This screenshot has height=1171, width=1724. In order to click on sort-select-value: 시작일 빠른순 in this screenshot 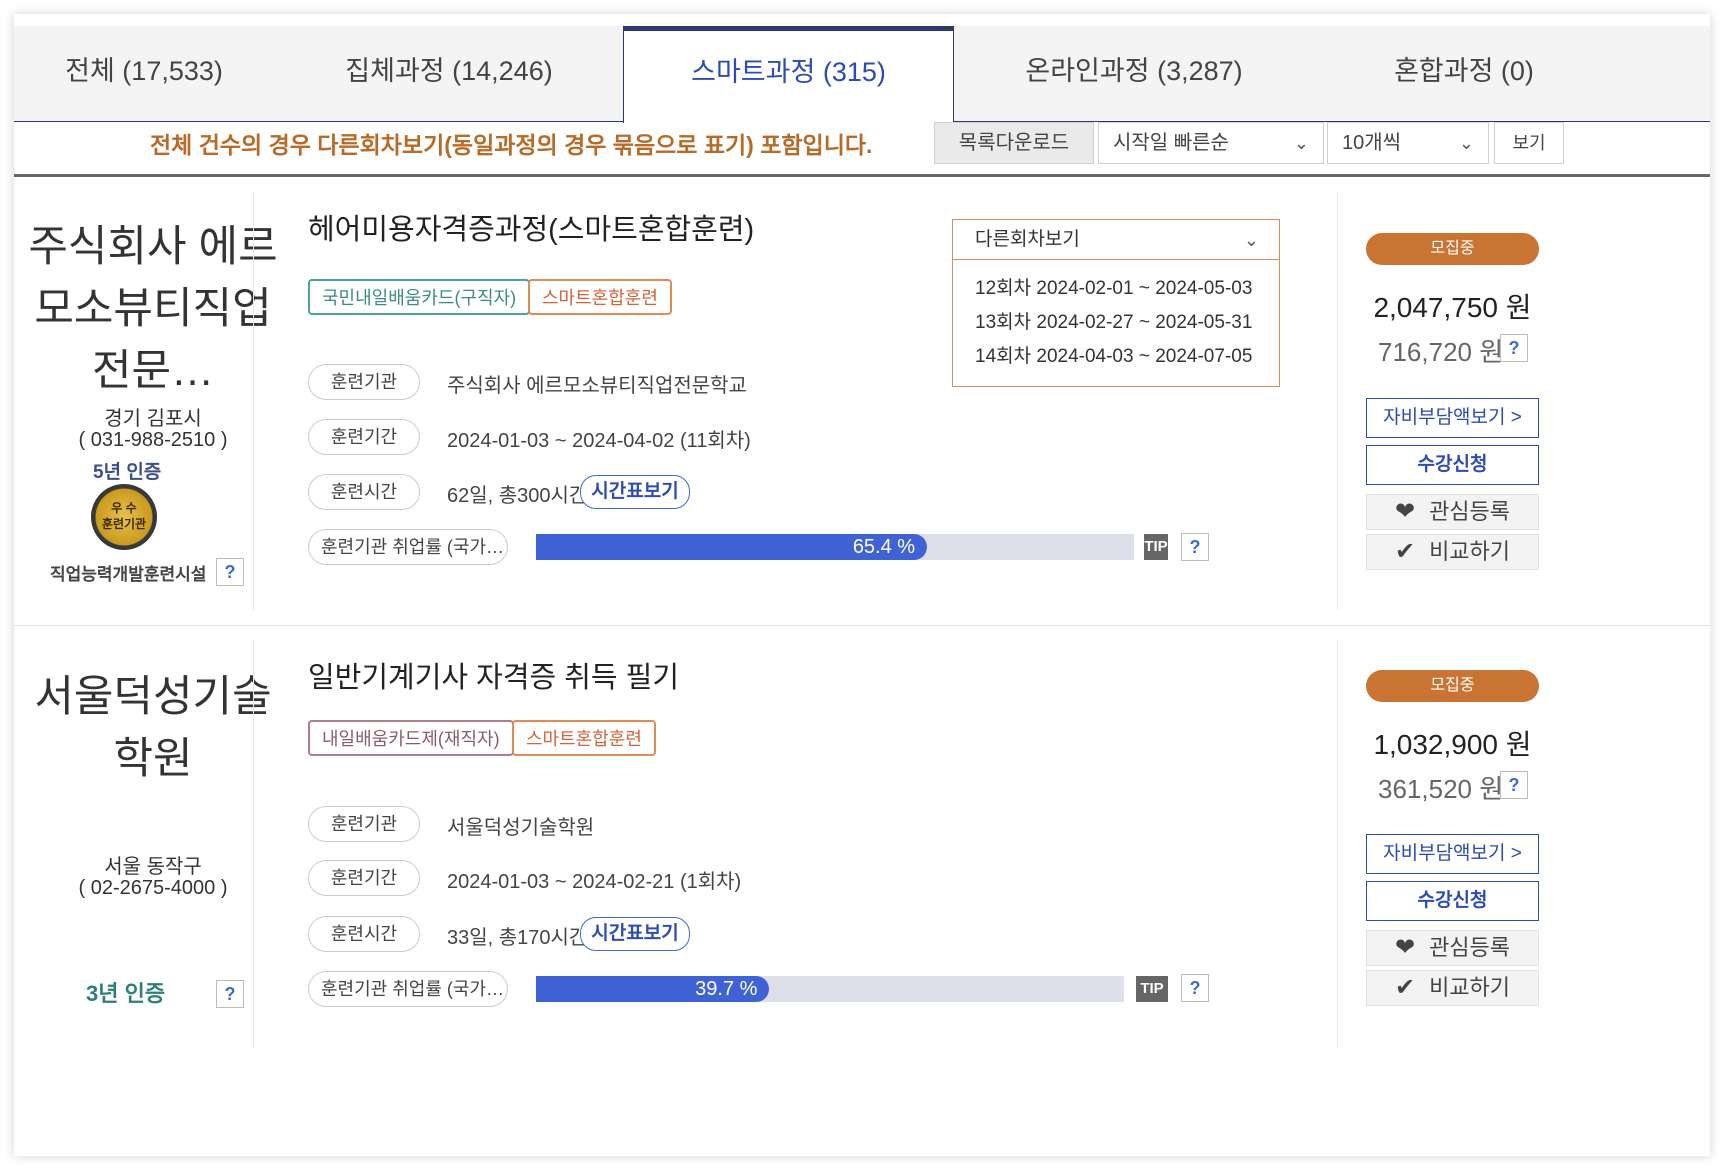, I will do `click(1171, 143)`.